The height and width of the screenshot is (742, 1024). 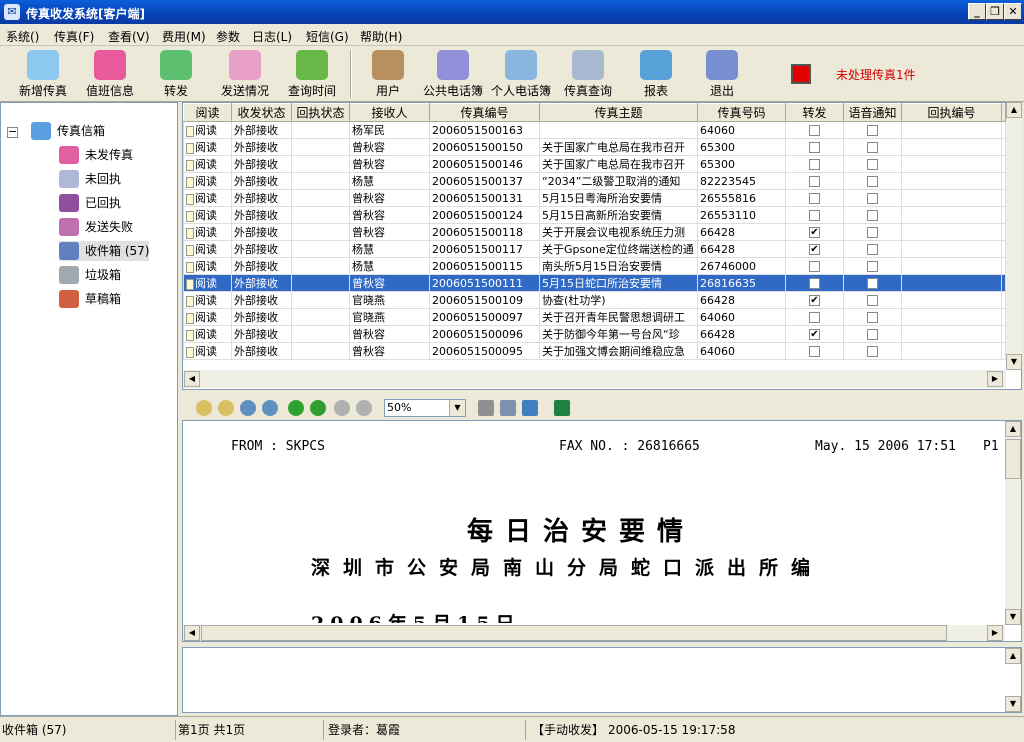 What do you see at coordinates (270, 408) in the screenshot?
I see `fit-width-icon` at bounding box center [270, 408].